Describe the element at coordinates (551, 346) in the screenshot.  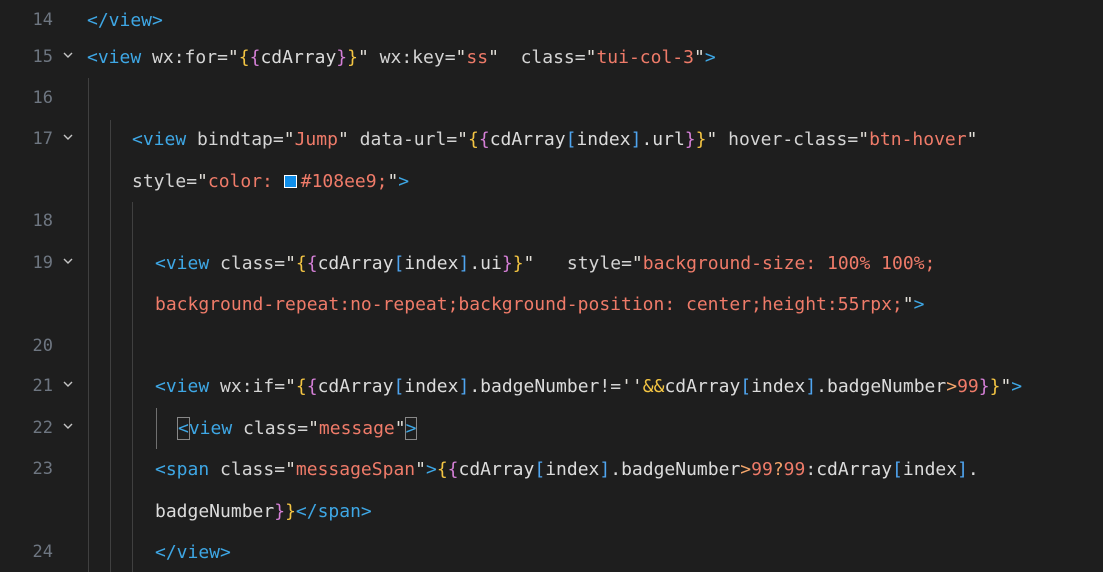
I see `code-line: 20` at that location.